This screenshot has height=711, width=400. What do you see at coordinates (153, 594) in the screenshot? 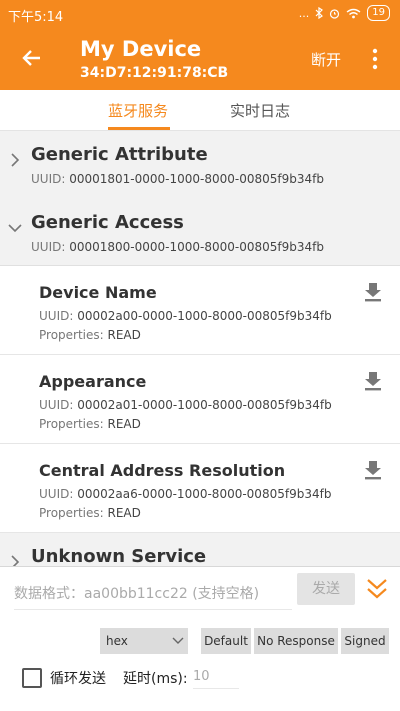
I see `data-input: 数据格式：aa00bb11cc22 (支持空格)` at bounding box center [153, 594].